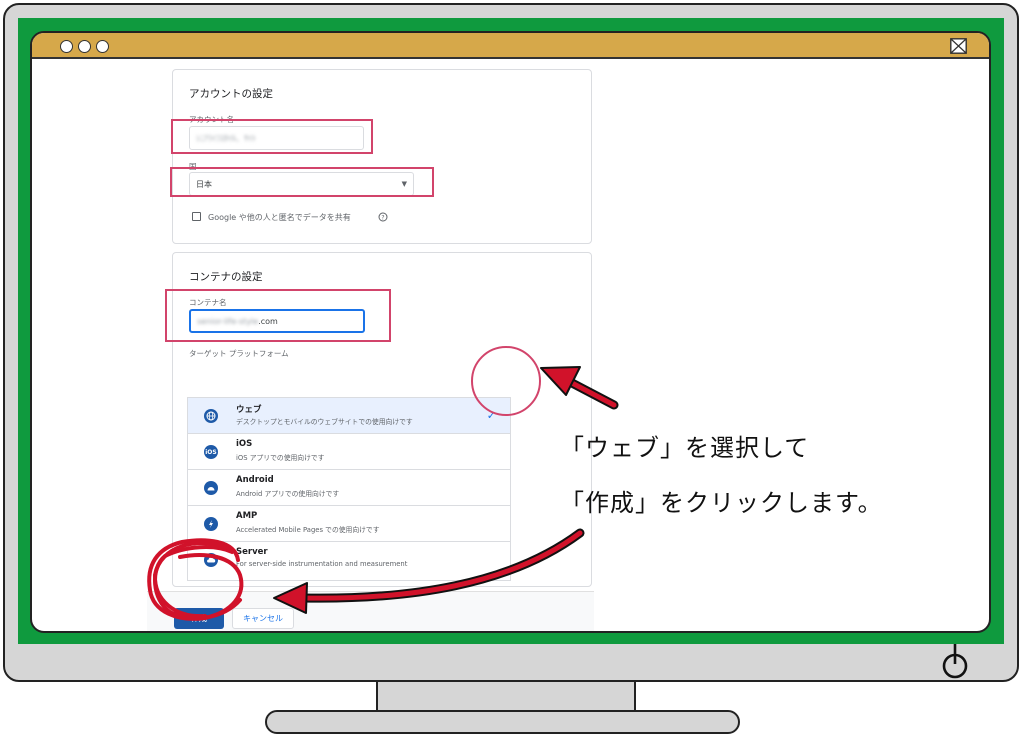 The width and height of the screenshot is (1024, 737). I want to click on title-bar, so click(510, 46).